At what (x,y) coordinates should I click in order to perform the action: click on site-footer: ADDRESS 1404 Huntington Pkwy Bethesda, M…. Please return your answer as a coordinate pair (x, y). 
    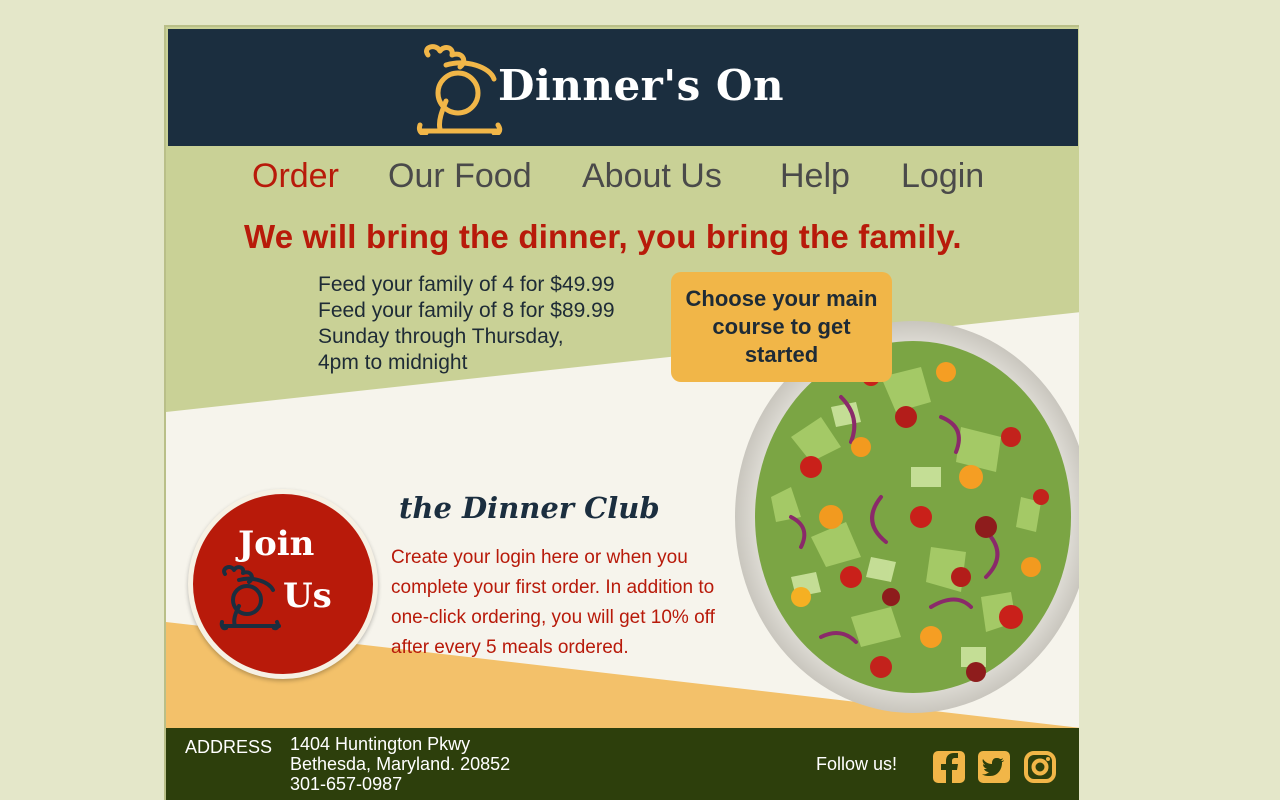
    Looking at the image, I should click on (622, 764).